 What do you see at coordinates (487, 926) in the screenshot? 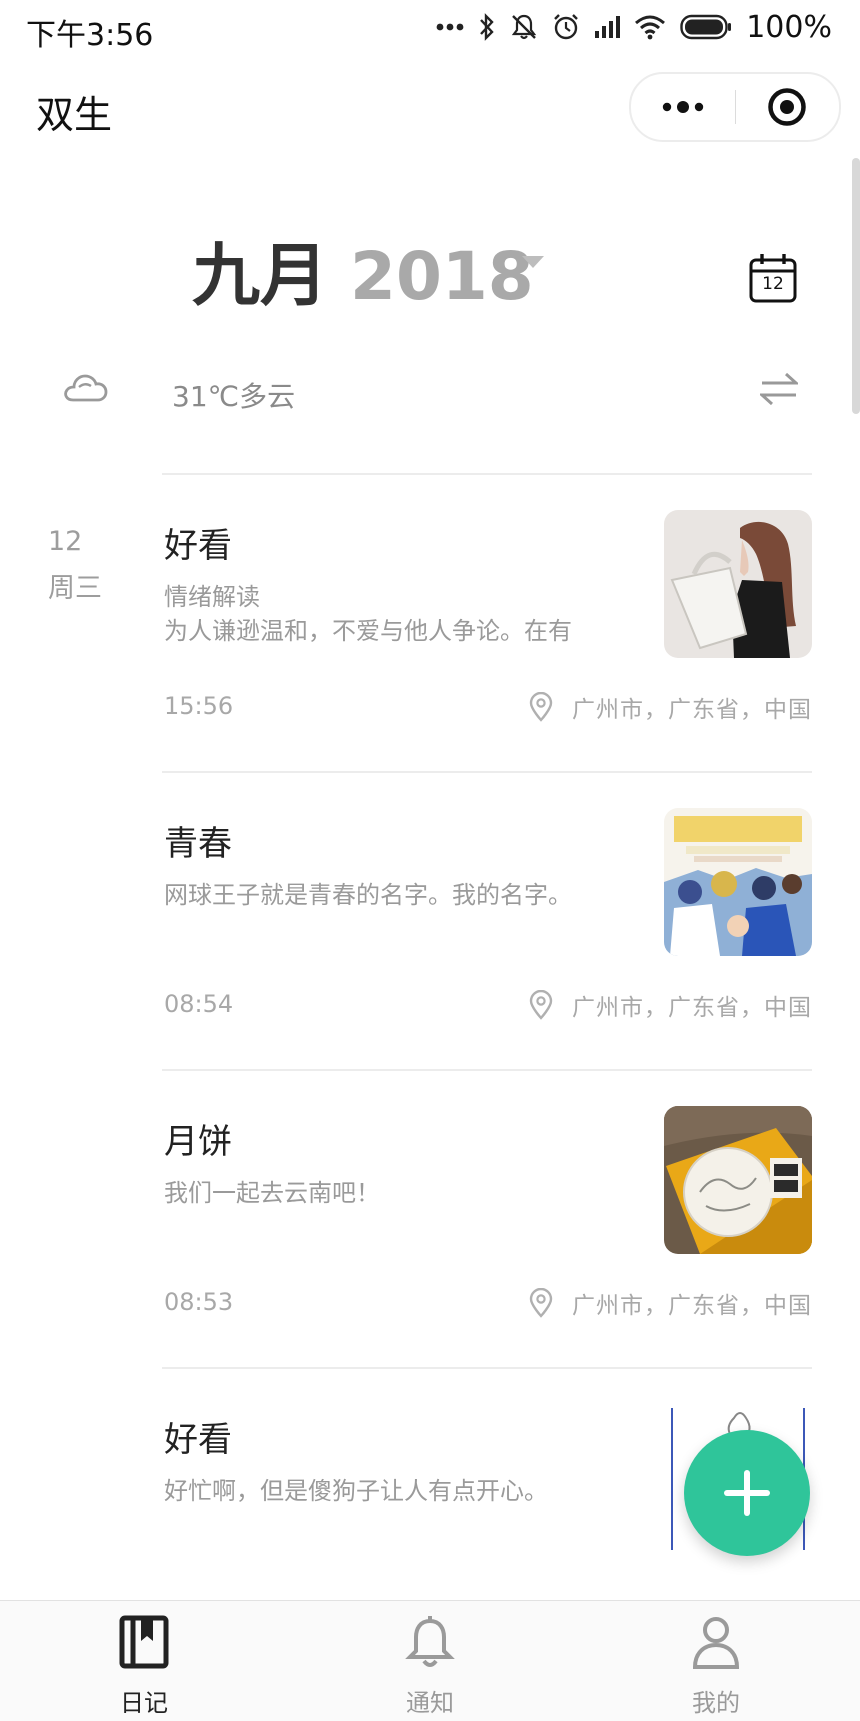
I see `diary-entry: 青春 网球王子就是青春的名字。我的名字。 08:54 广州市，广东省，中国` at bounding box center [487, 926].